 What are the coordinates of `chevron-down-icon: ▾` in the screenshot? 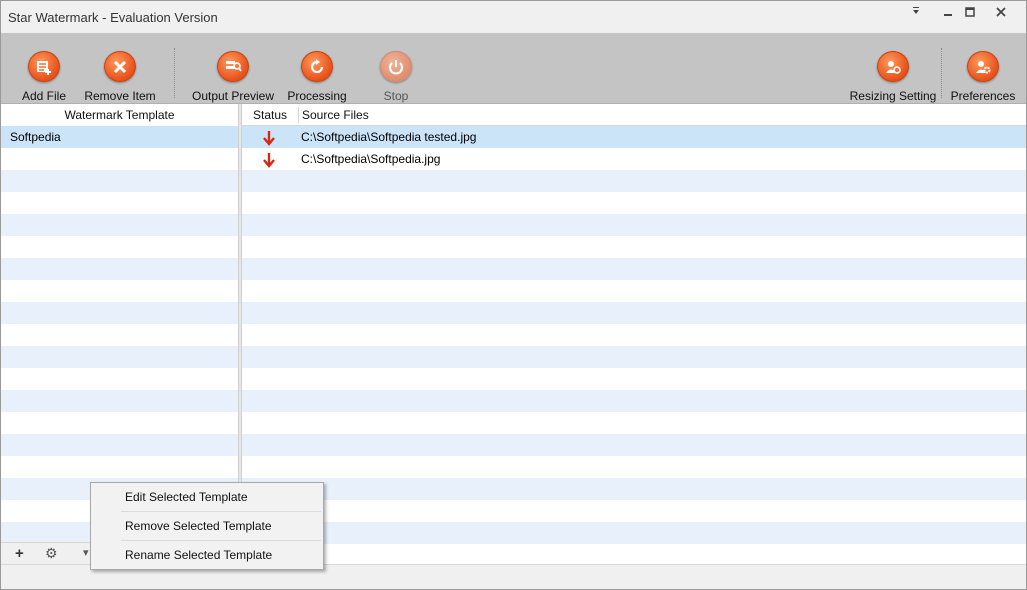 It's located at (86, 552).